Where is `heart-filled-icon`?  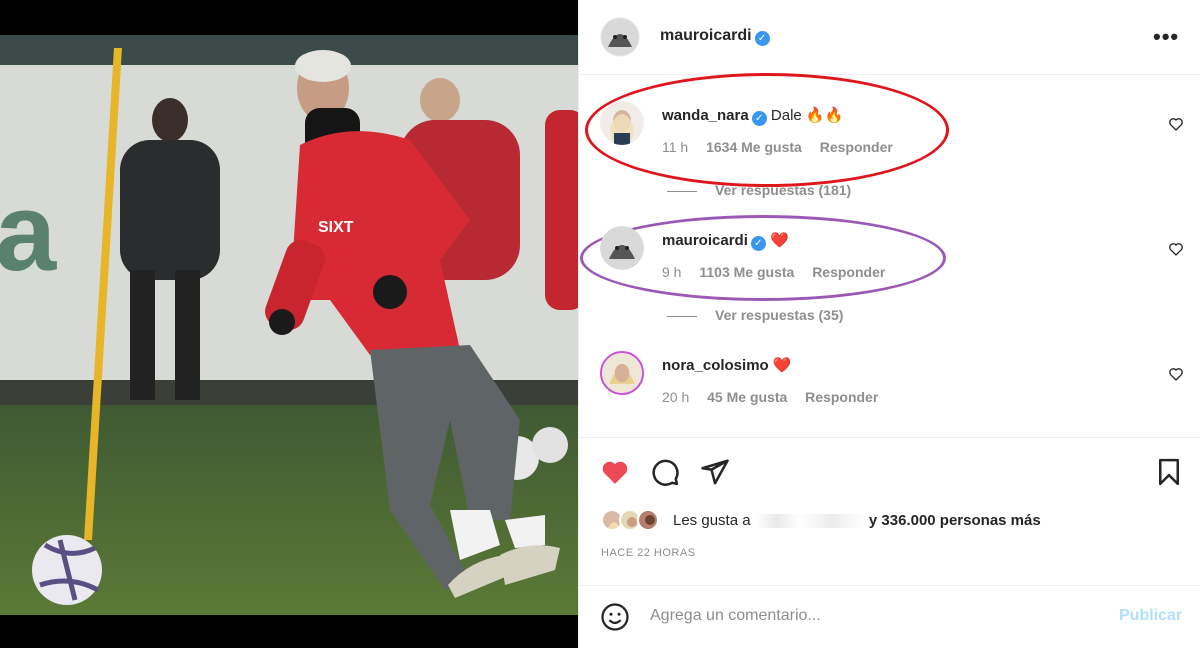
heart-filled-icon is located at coordinates (615, 472).